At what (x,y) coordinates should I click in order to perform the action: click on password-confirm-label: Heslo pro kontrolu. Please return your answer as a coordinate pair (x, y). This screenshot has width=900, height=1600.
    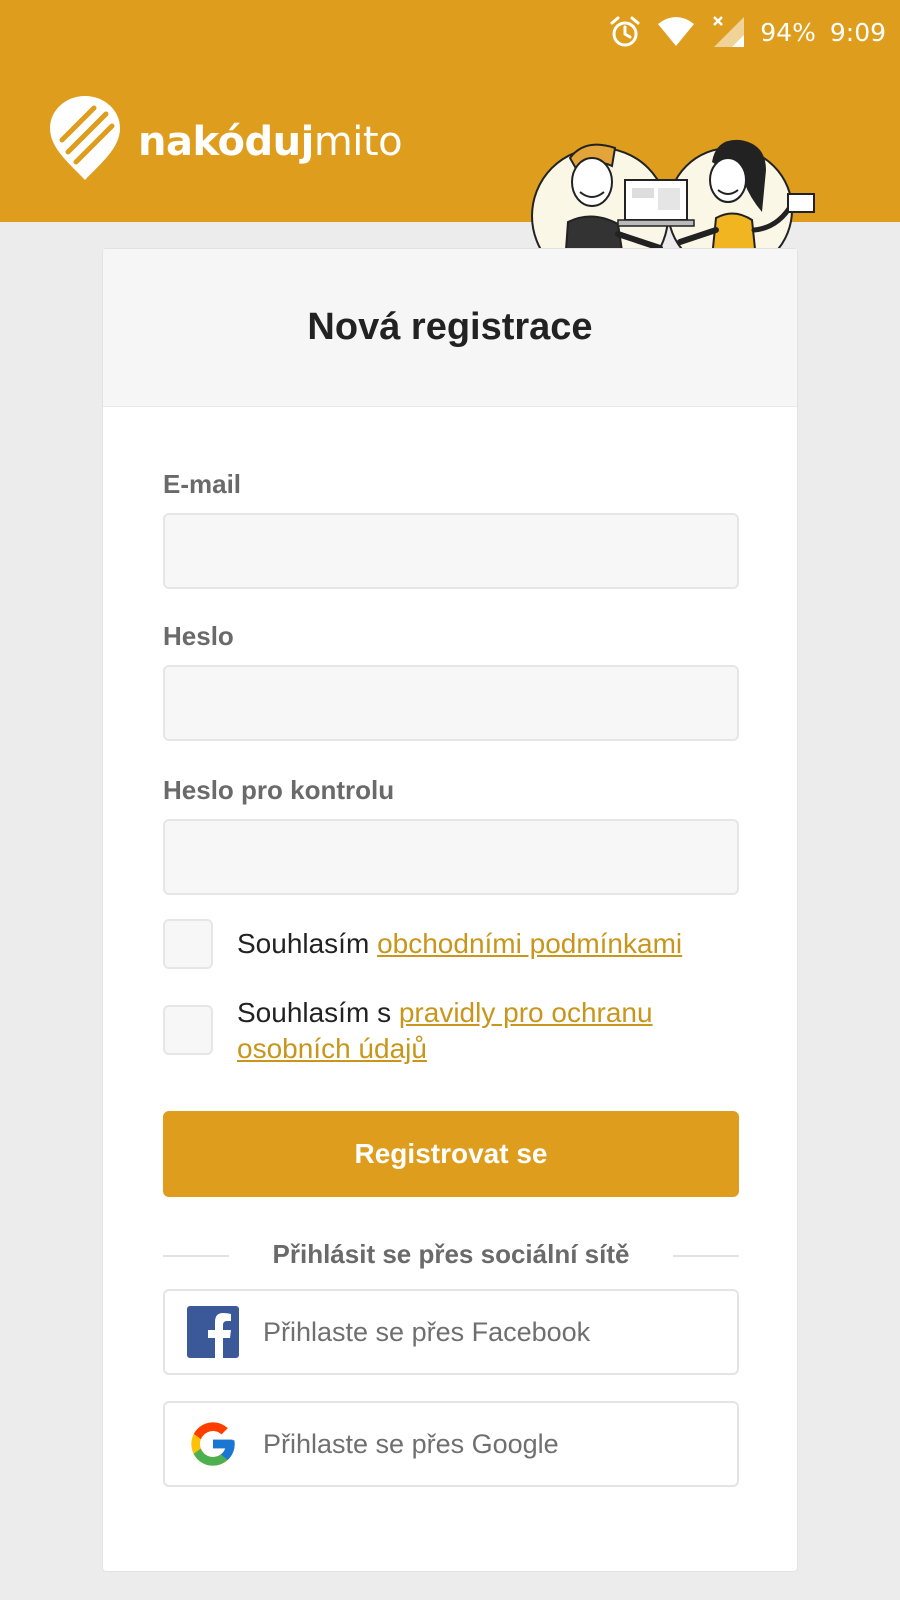
    Looking at the image, I should click on (279, 790).